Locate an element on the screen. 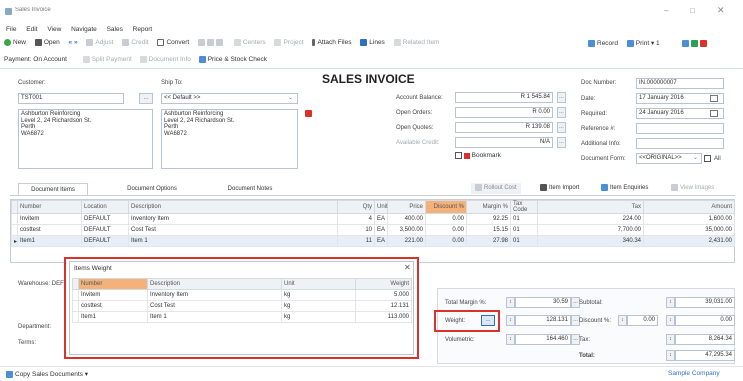 The width and height of the screenshot is (743, 381). discount-amount-spinner: ↕ is located at coordinates (670, 320).